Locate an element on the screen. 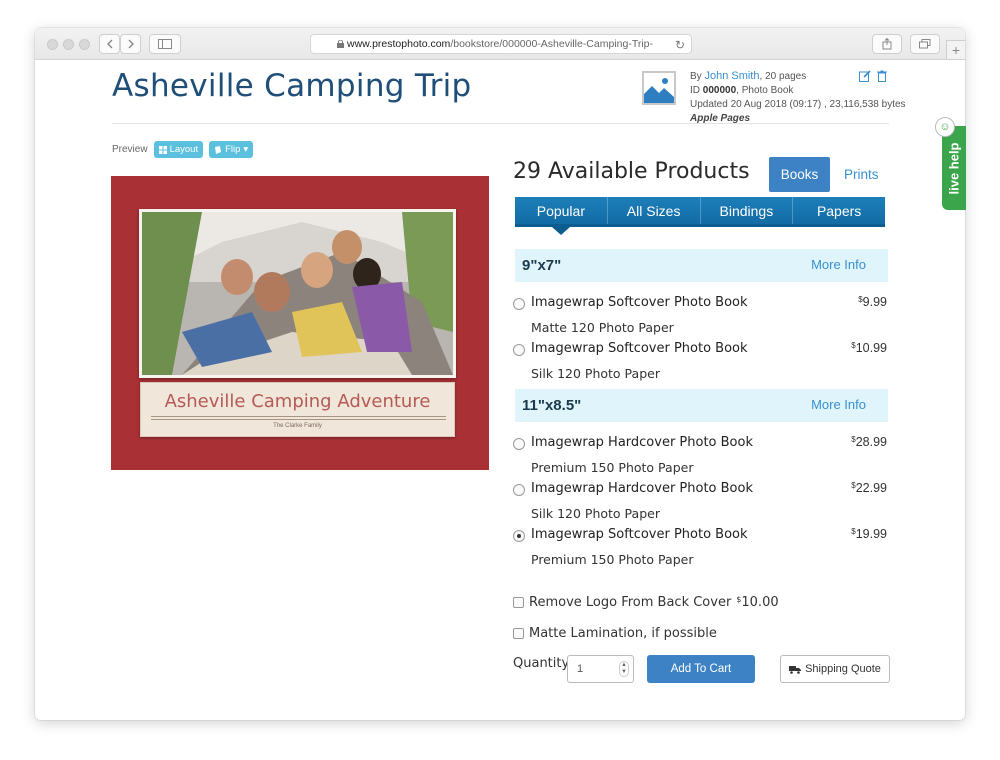  sidebar-toggle-button is located at coordinates (165, 44).